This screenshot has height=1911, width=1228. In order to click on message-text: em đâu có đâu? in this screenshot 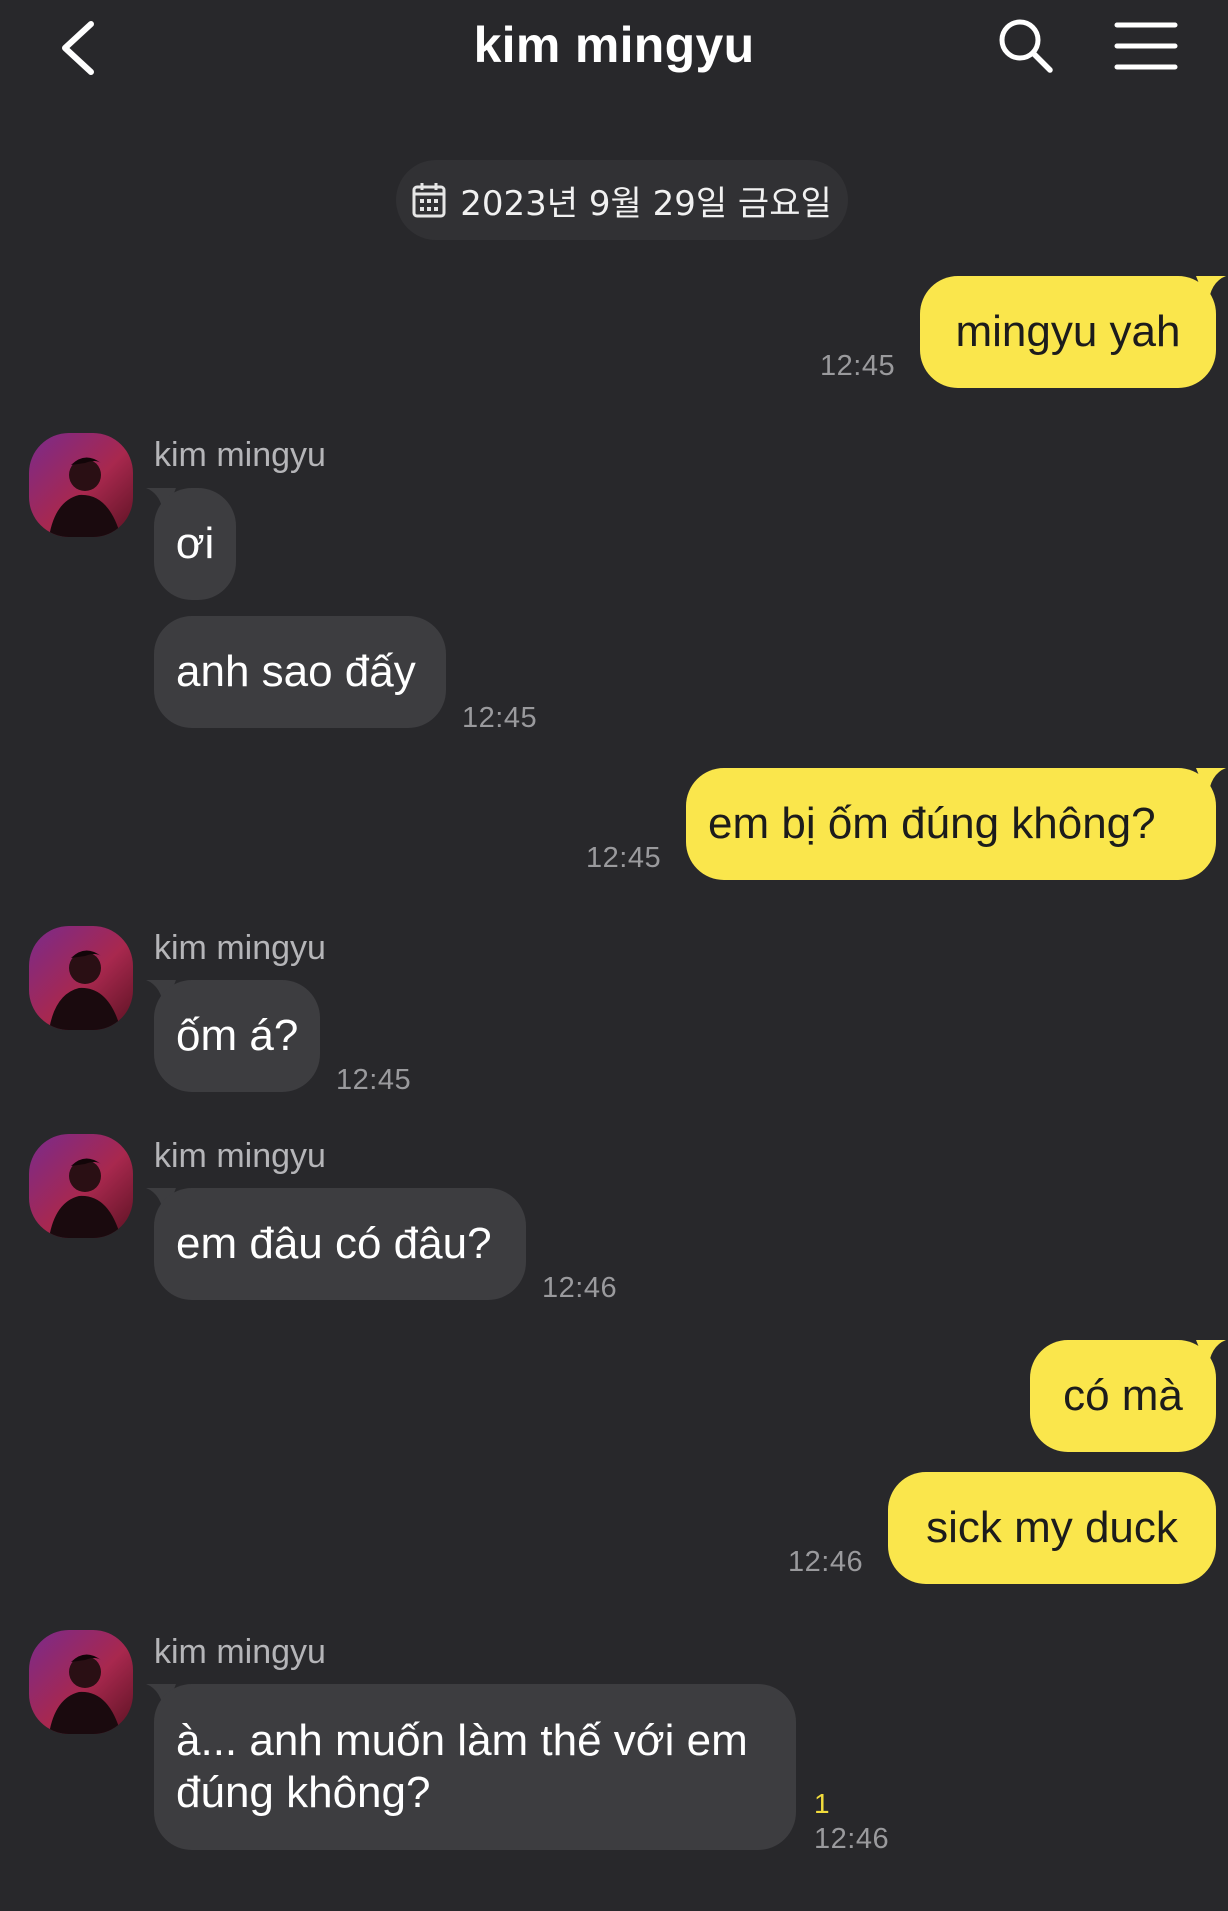, I will do `click(334, 1243)`.